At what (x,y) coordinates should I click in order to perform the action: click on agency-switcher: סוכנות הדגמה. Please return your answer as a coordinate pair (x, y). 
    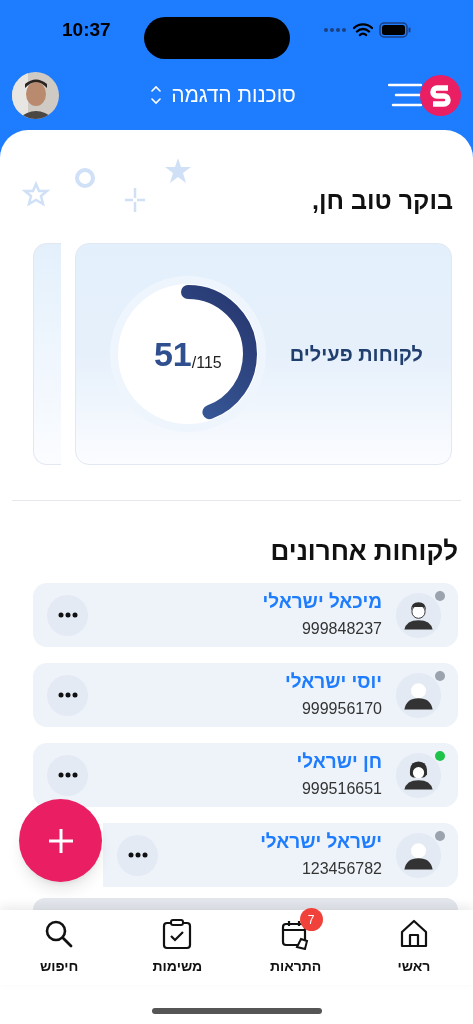
    Looking at the image, I should click on (223, 95).